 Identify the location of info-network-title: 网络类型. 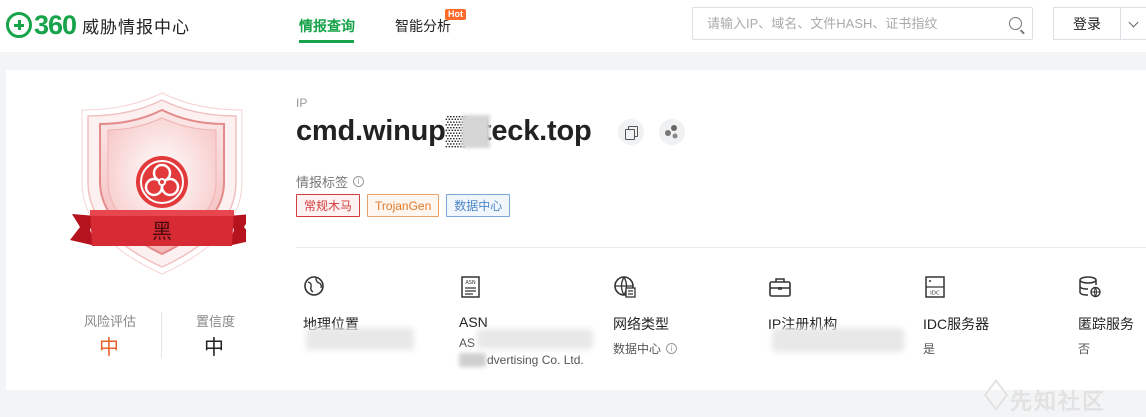
(641, 324).